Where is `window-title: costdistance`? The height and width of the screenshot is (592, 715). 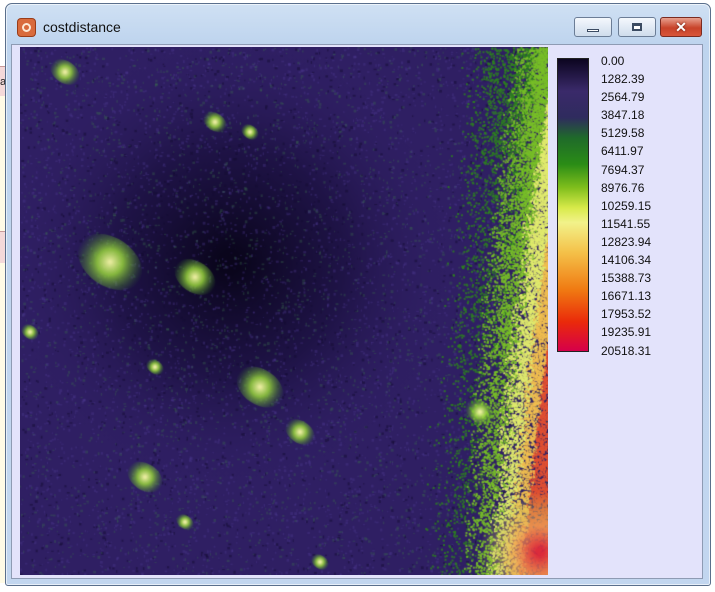 window-title: costdistance is located at coordinates (82, 27).